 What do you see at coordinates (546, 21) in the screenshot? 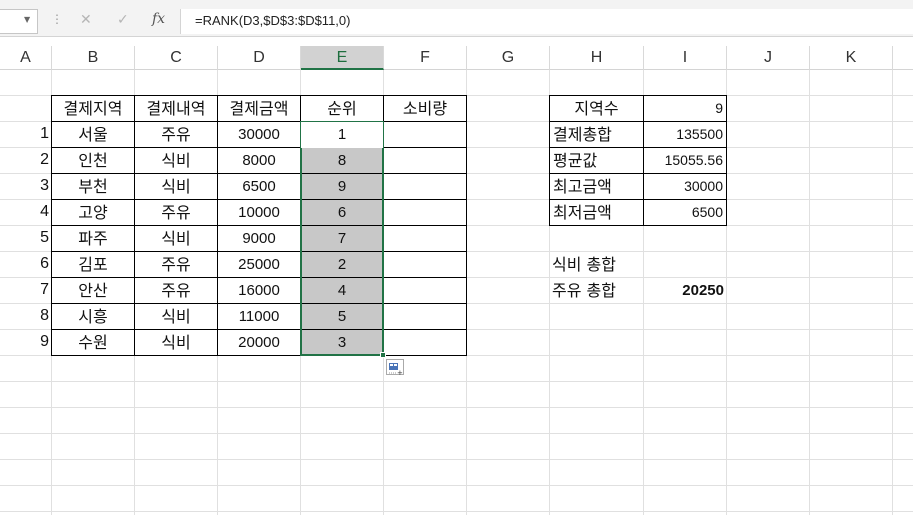
I see `formula-input: =RANK(D3,$D$3:$D$11,0)` at bounding box center [546, 21].